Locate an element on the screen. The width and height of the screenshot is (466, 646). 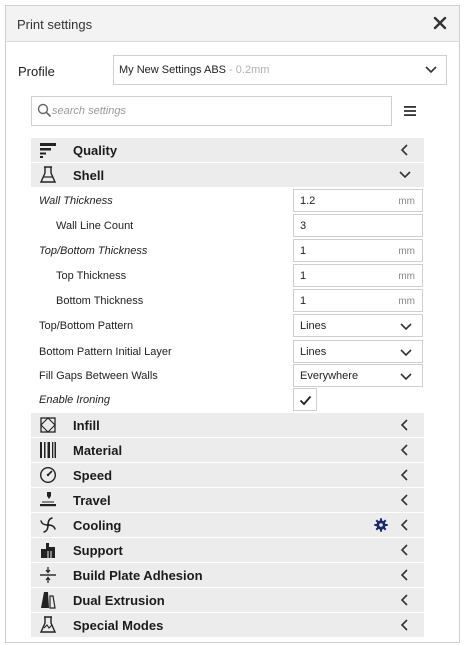
category-quality: Quality is located at coordinates (227, 150).